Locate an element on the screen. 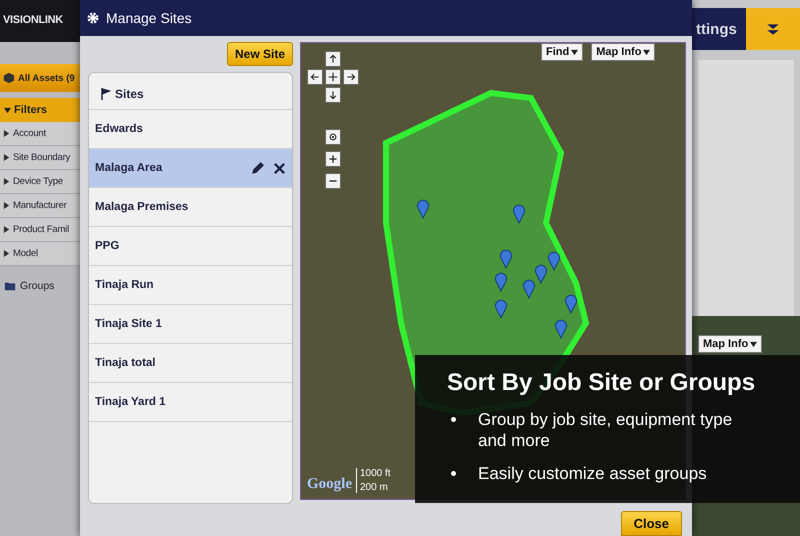 The image size is (800, 536). caption-bullet: Group by job site, equipment type and more is located at coordinates (606, 430).